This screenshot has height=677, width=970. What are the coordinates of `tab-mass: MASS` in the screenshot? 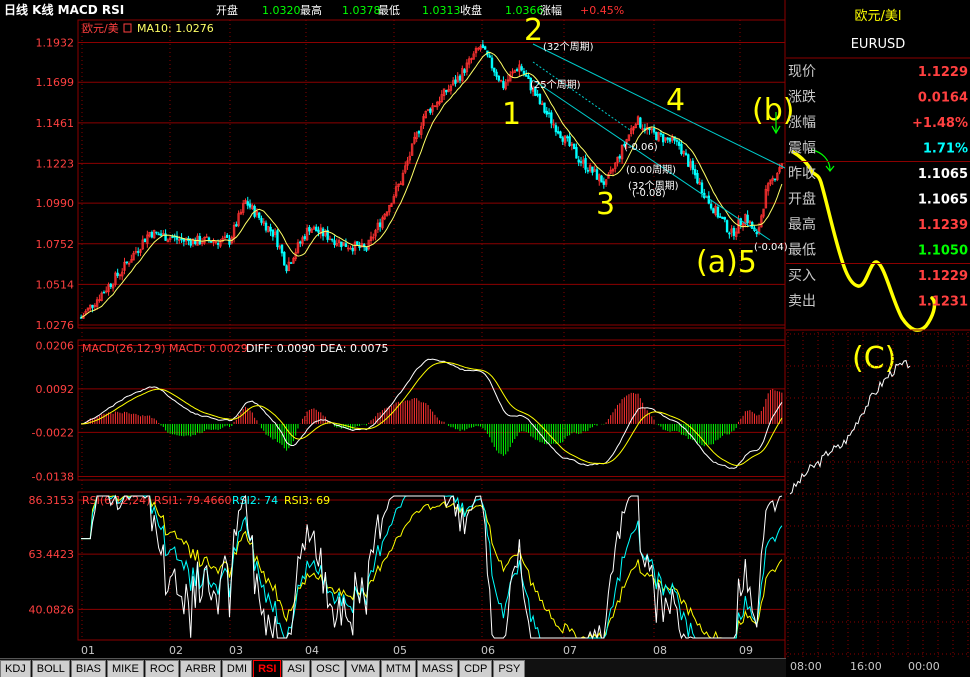 It's located at (437, 668).